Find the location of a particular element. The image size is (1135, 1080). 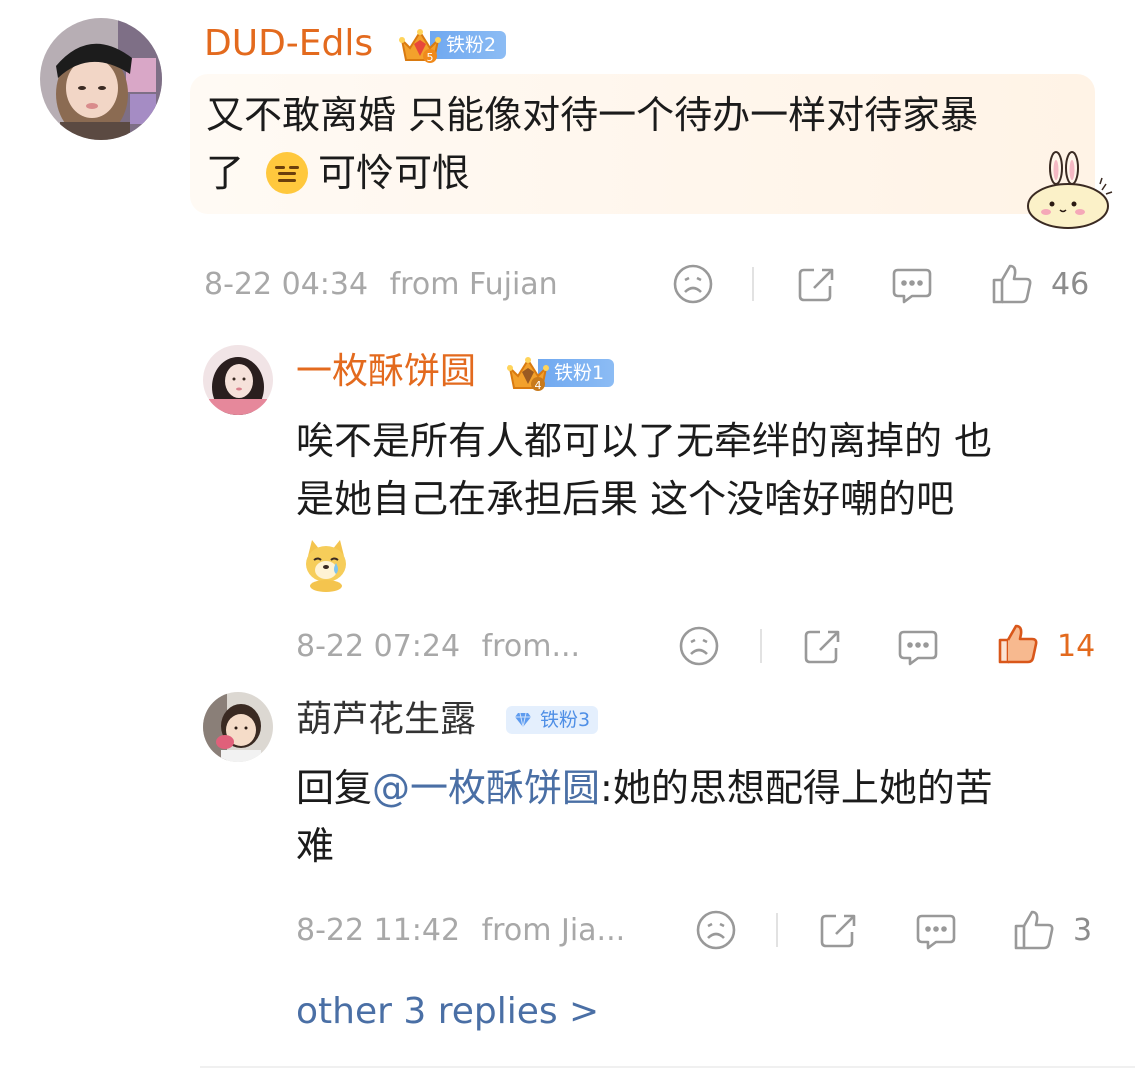

comment-text-line: 回复@一枚酥饼圆:她的思想配得上她的苦 is located at coordinates (701, 788).